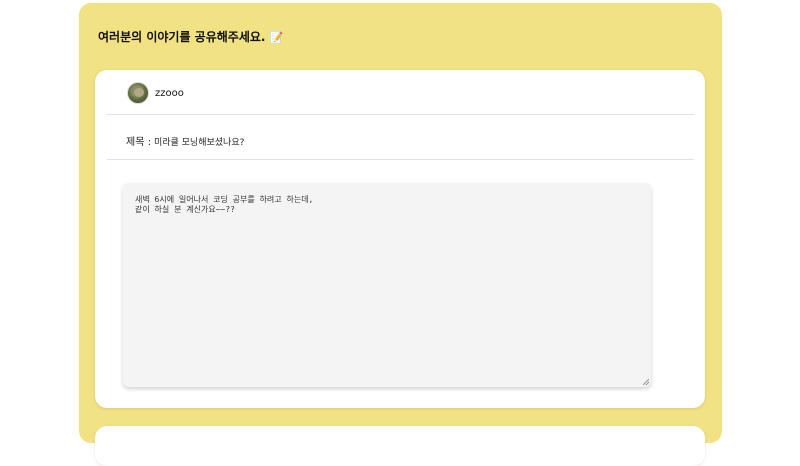  I want to click on post-title-row: 제목 : 미라클 모닝해보셨나요?, so click(185, 140).